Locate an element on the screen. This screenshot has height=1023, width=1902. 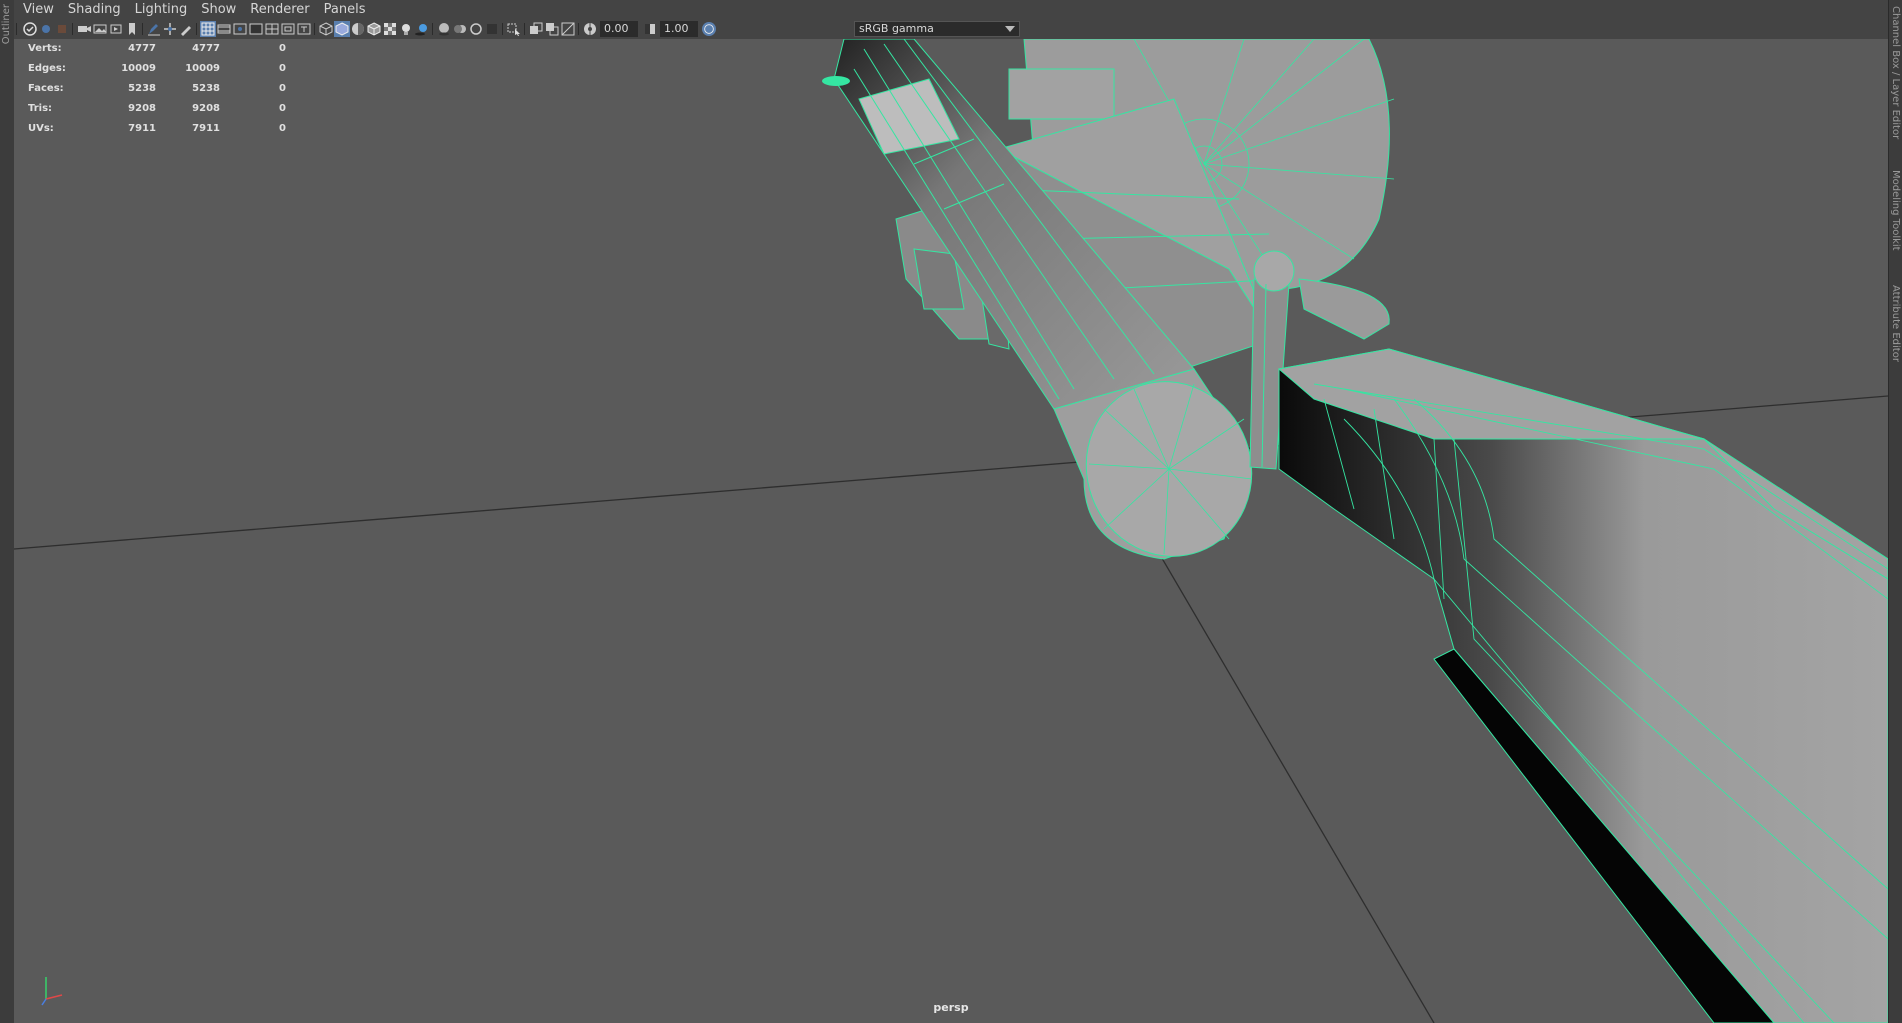
move-camera-icon is located at coordinates (170, 29).